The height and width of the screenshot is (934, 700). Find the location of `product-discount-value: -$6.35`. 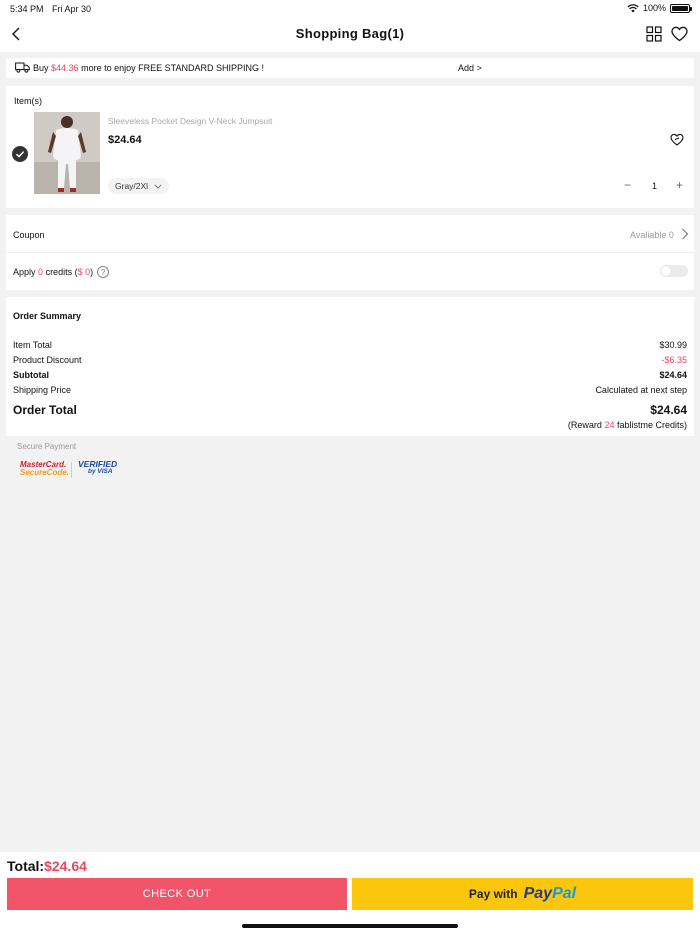

product-discount-value: -$6.35 is located at coordinates (674, 360).